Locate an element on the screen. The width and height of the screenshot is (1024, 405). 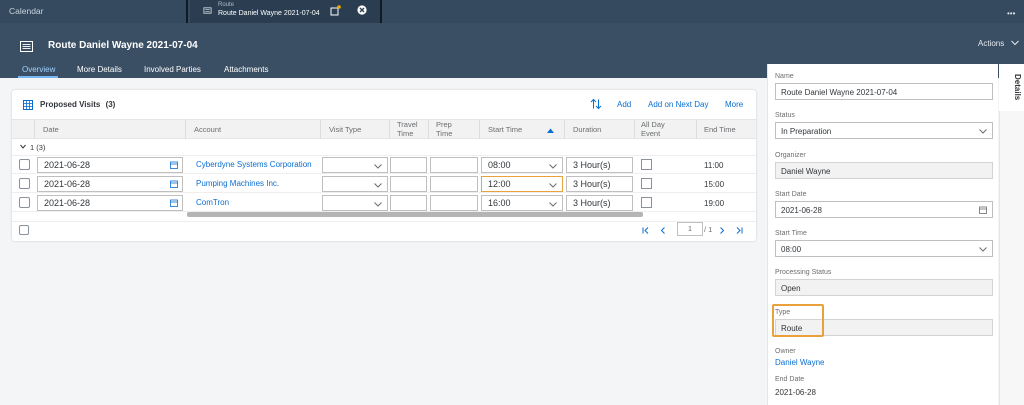
column-header-duration: Duration is located at coordinates (587, 129).